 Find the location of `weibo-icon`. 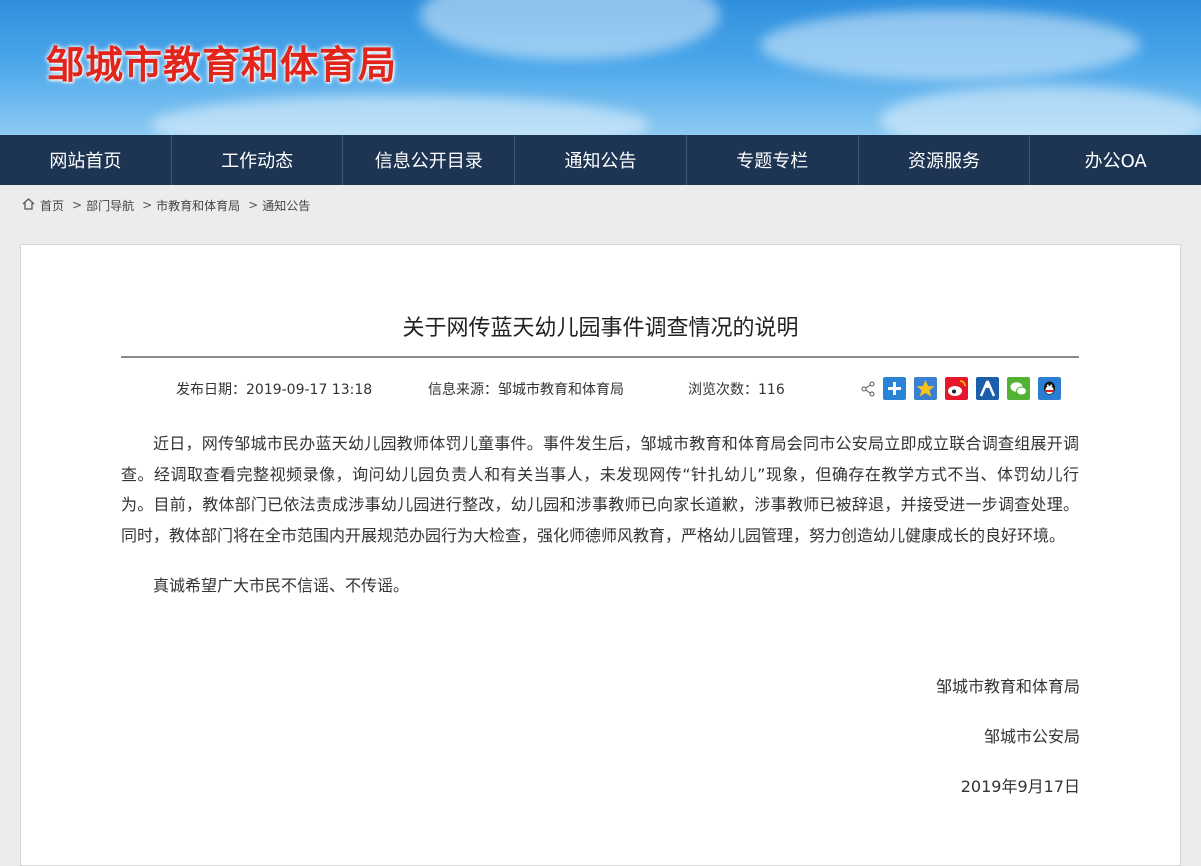

weibo-icon is located at coordinates (956, 388).